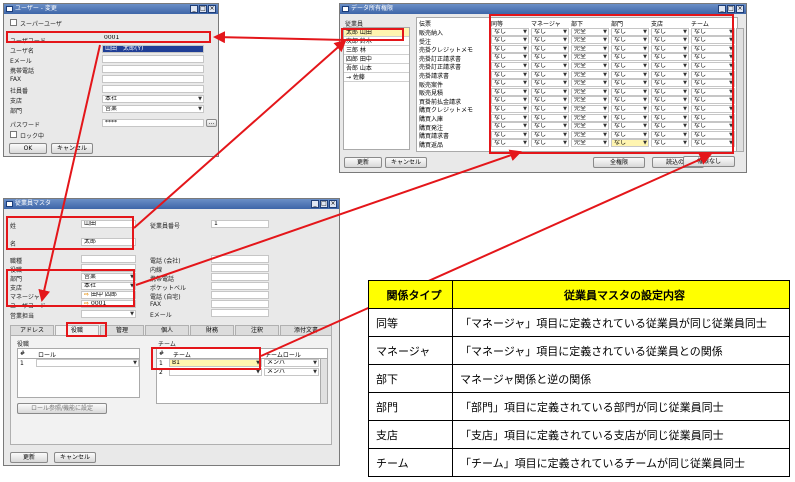 The width and height of the screenshot is (795, 482). I want to click on relation-type-cell: 部門, so click(410, 406).